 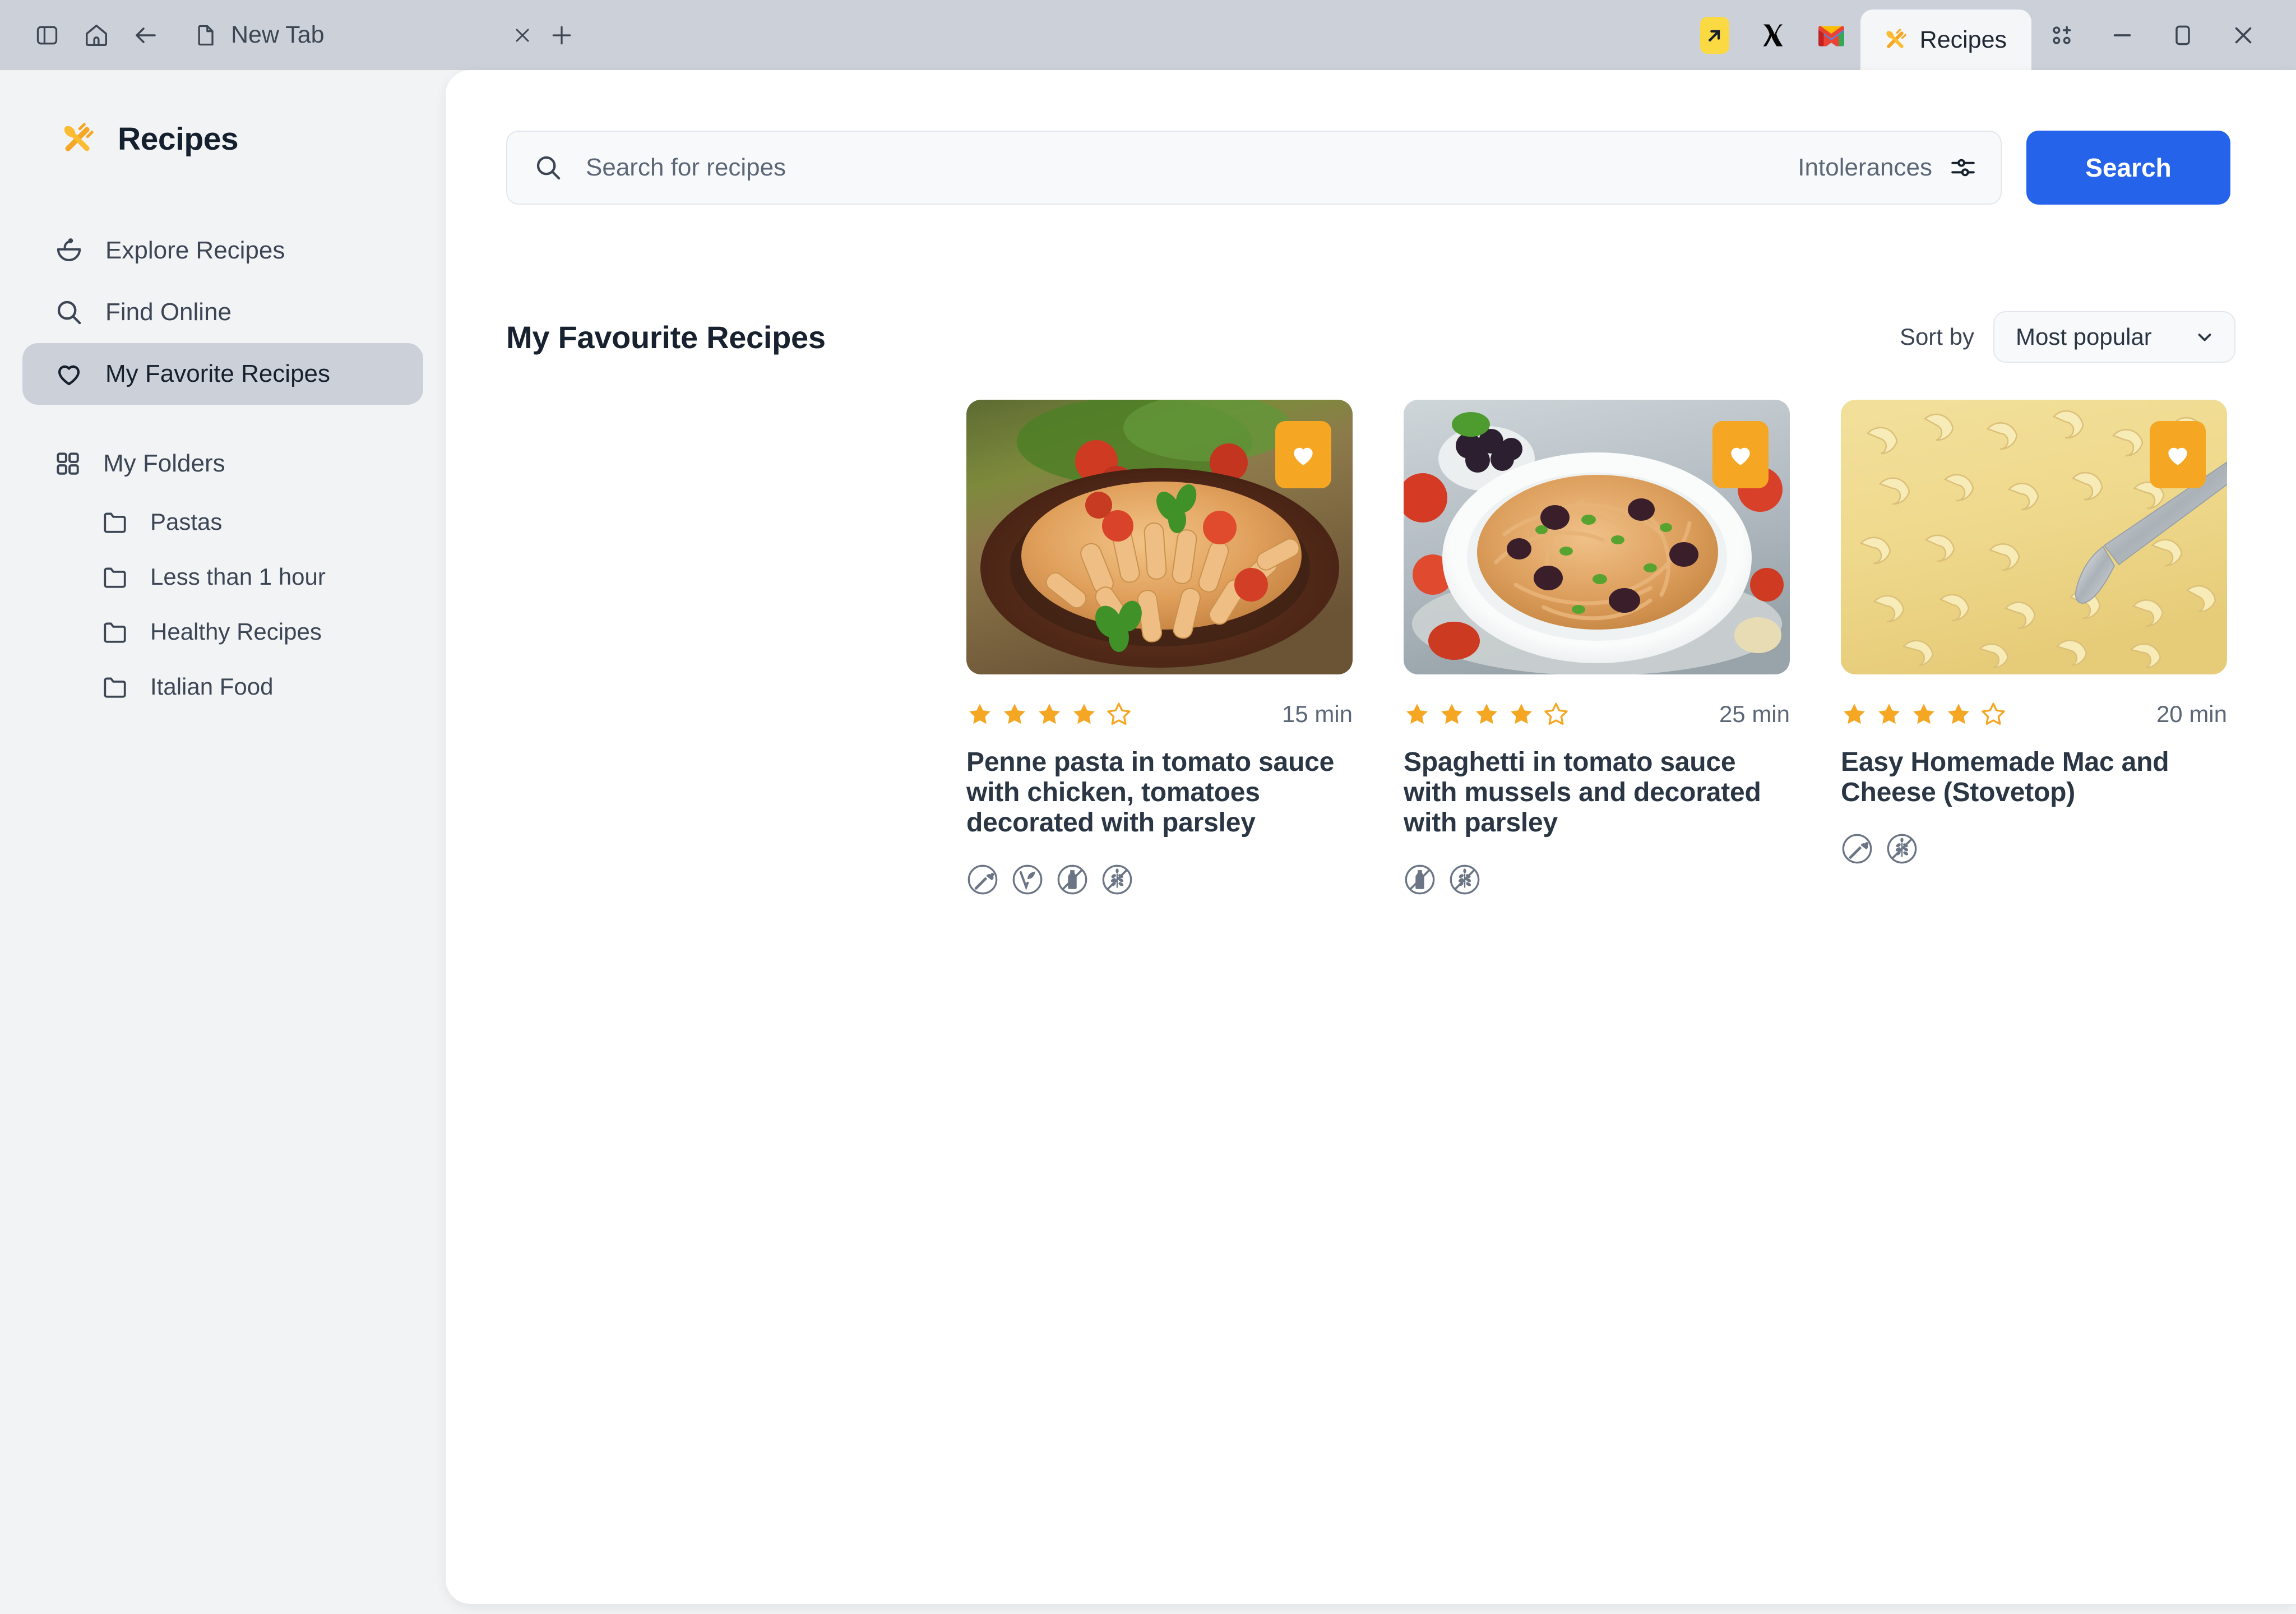 I want to click on maximize-icon, so click(x=2182, y=35).